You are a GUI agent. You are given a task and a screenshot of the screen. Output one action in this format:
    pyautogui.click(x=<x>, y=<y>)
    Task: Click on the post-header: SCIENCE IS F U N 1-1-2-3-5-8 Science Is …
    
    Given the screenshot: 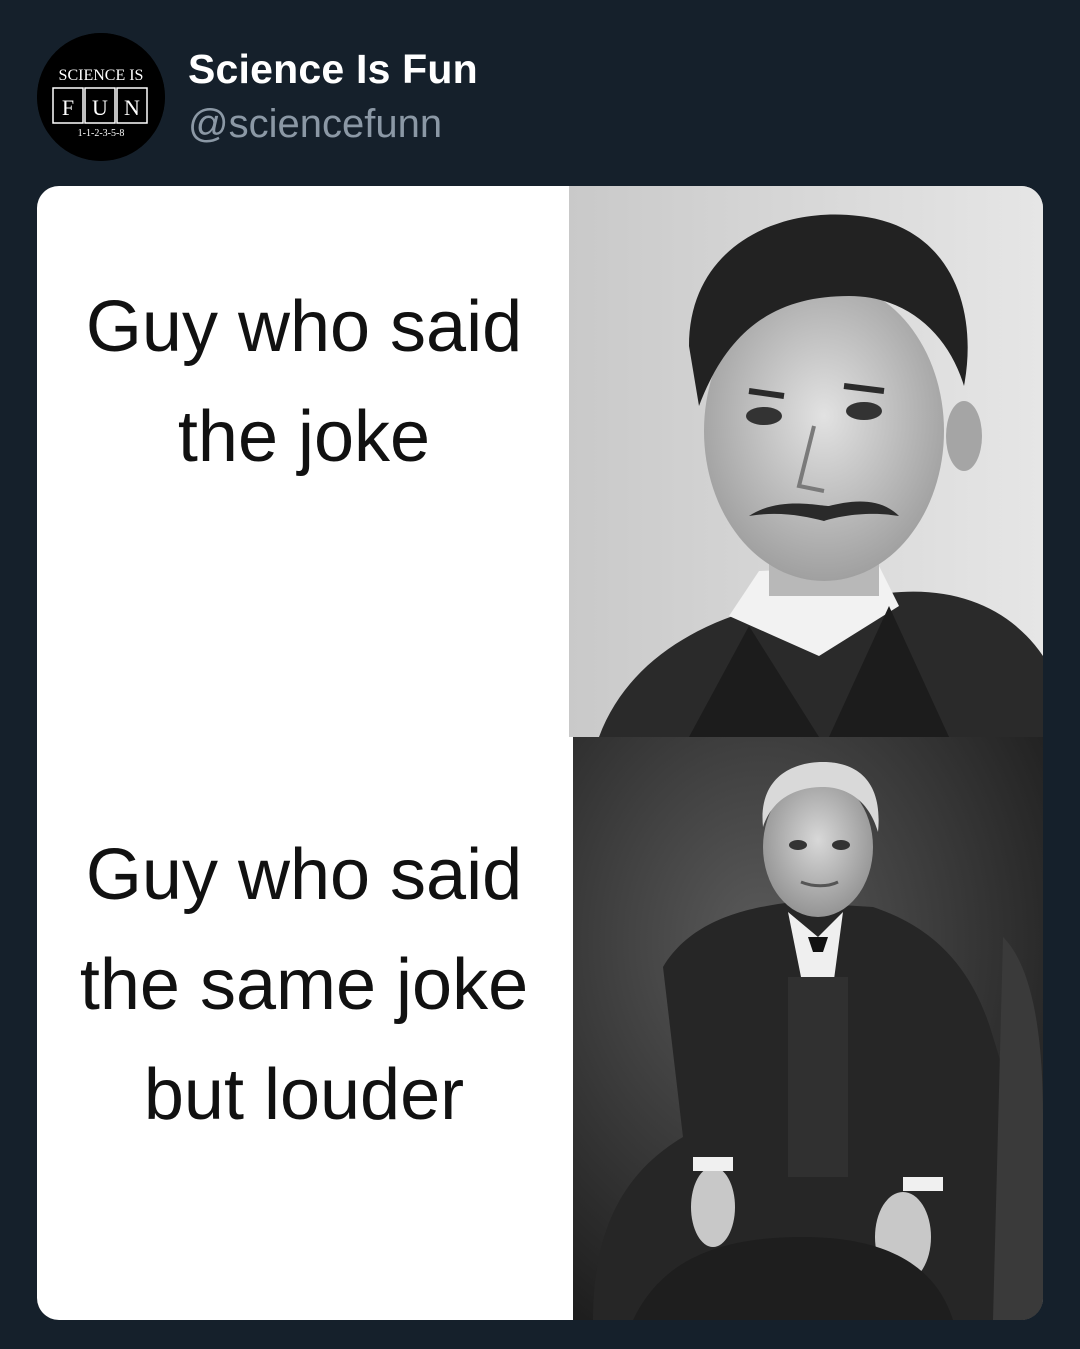 What is the action you would take?
    pyautogui.click(x=540, y=90)
    